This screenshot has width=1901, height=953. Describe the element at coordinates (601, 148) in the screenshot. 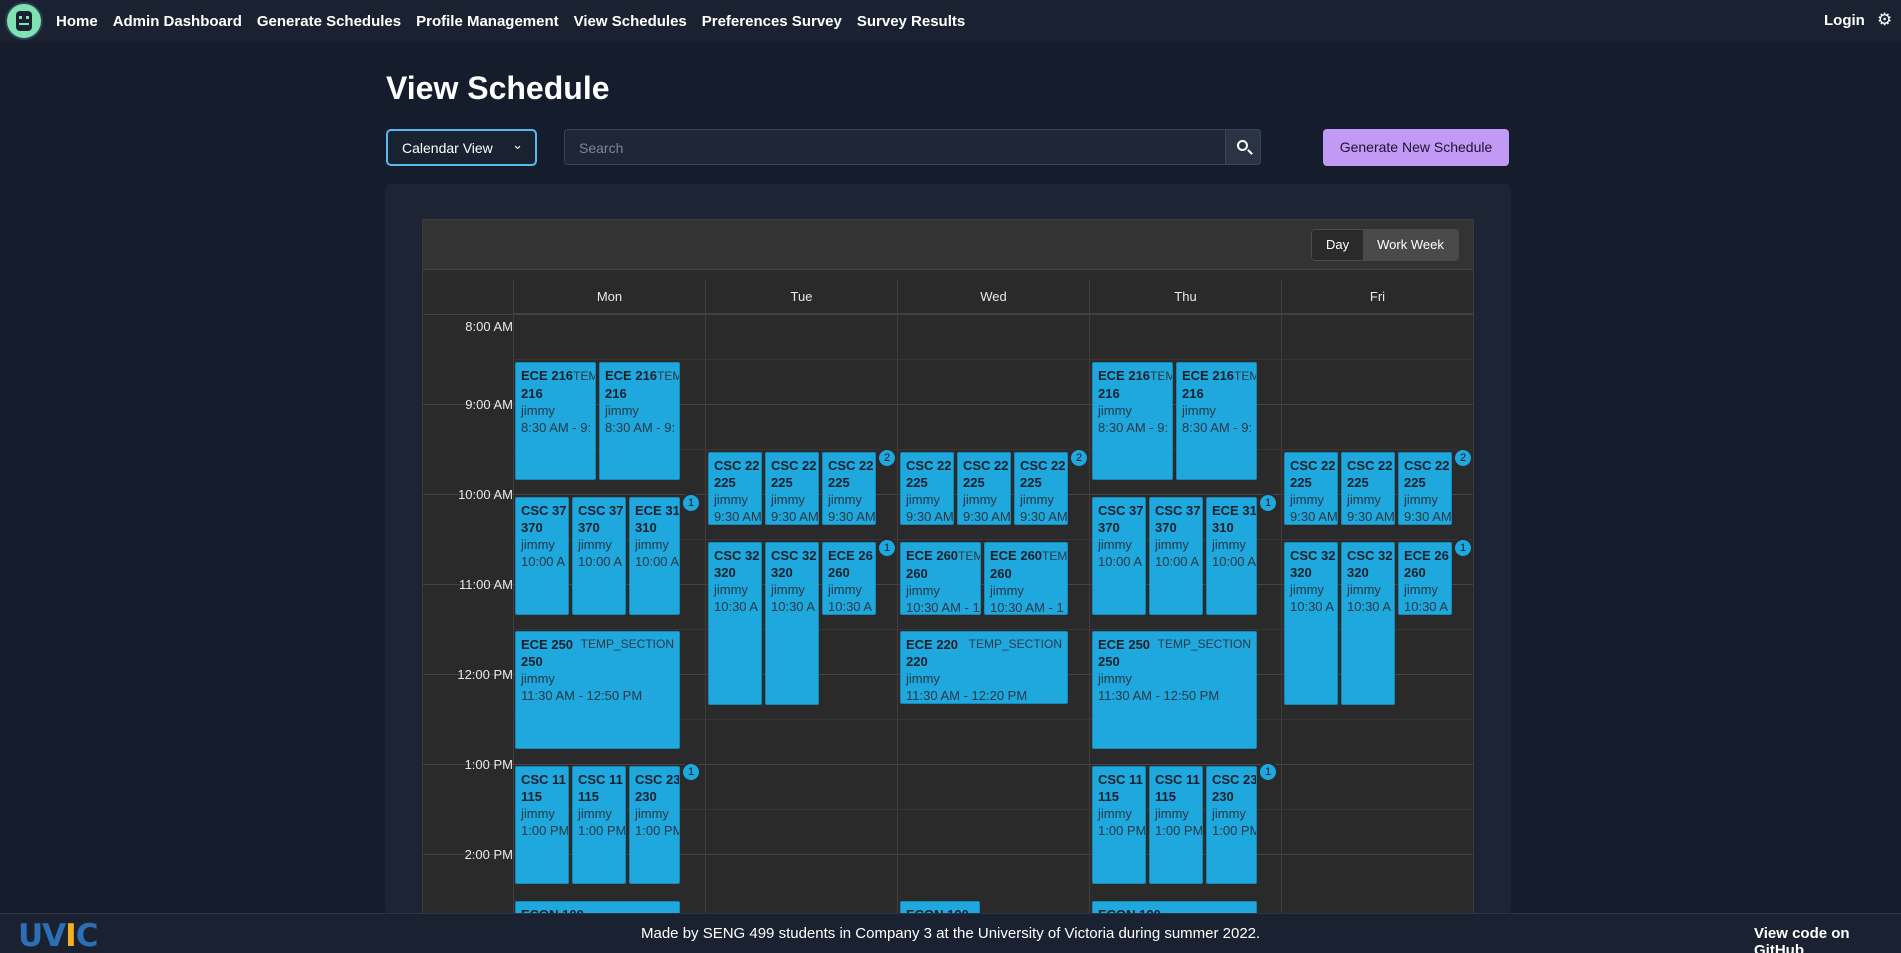

I see `search-input: Search` at that location.